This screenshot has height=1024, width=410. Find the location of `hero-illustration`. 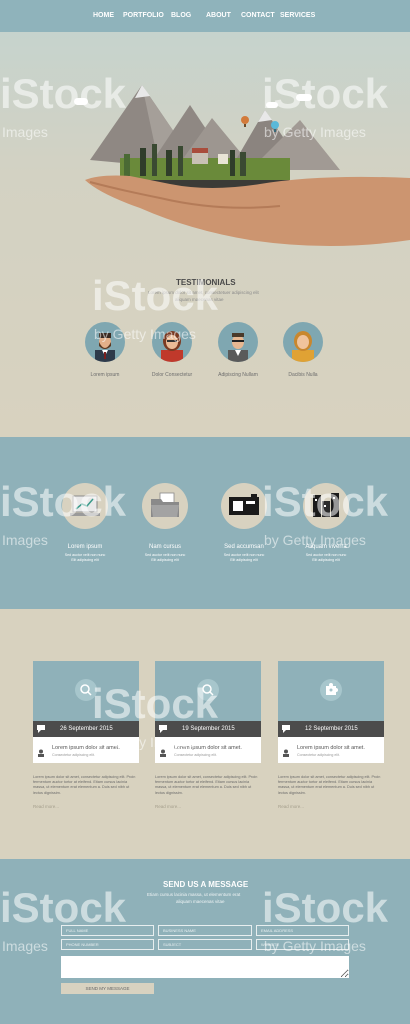

hero-illustration is located at coordinates (247, 165).